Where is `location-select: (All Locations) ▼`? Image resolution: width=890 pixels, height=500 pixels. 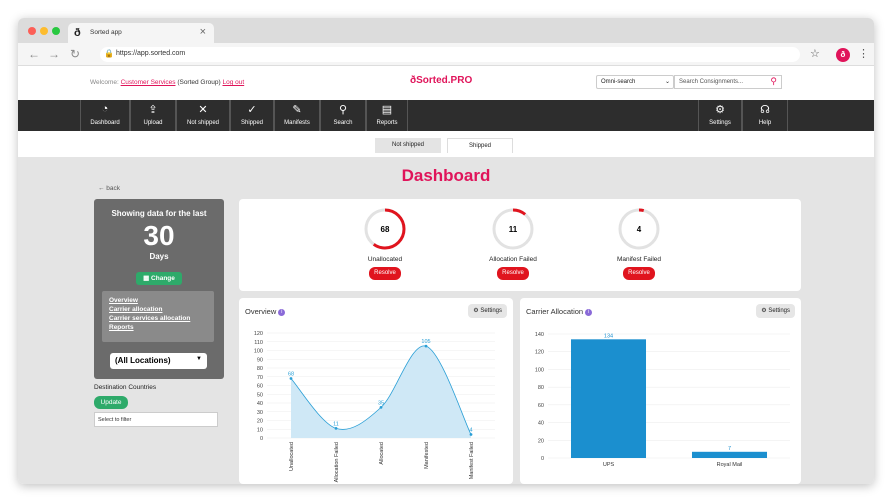 location-select: (All Locations) ▼ is located at coordinates (158, 361).